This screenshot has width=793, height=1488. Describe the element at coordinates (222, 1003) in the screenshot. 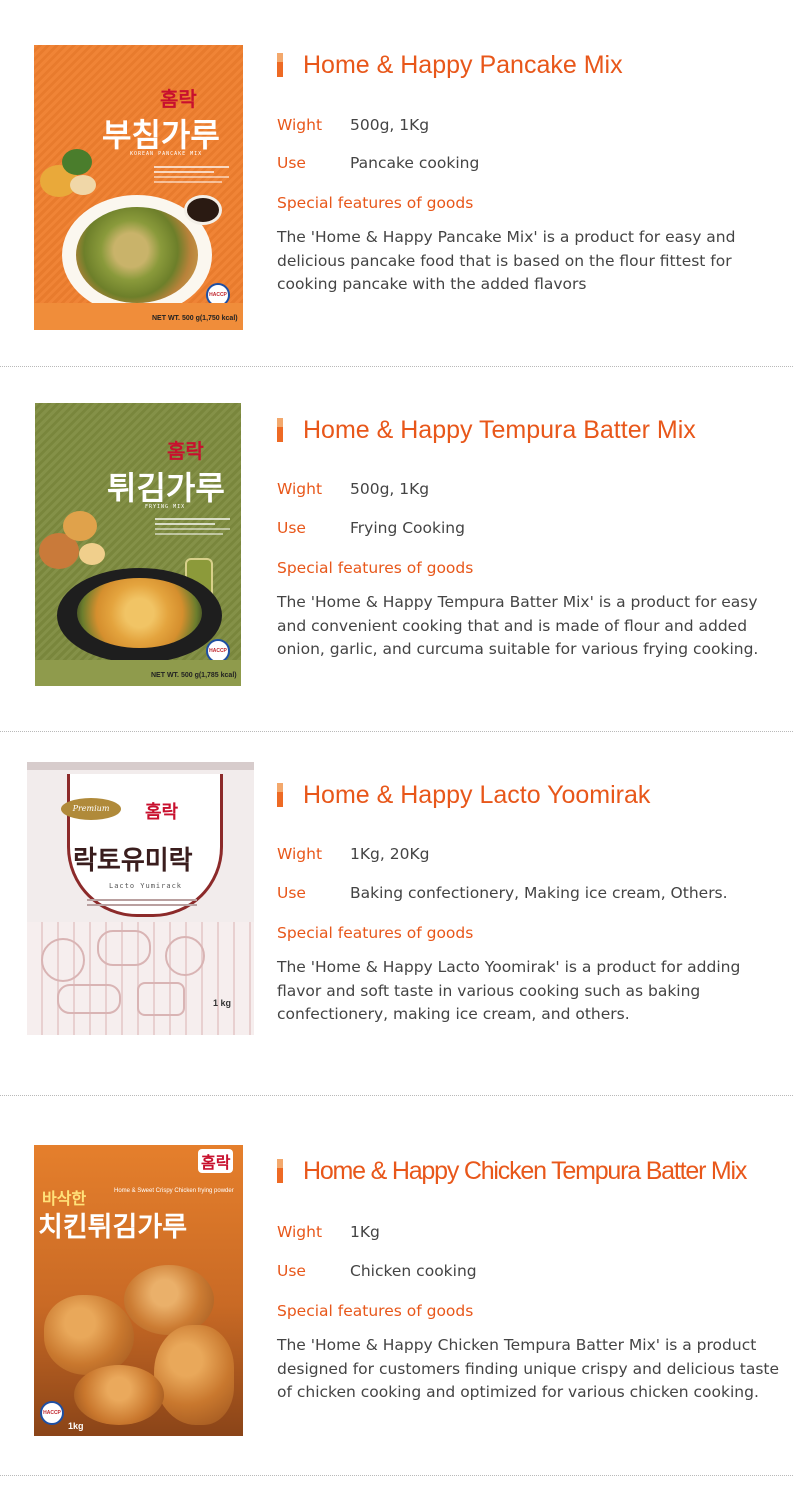

I see `net-weight: 1 kg` at that location.